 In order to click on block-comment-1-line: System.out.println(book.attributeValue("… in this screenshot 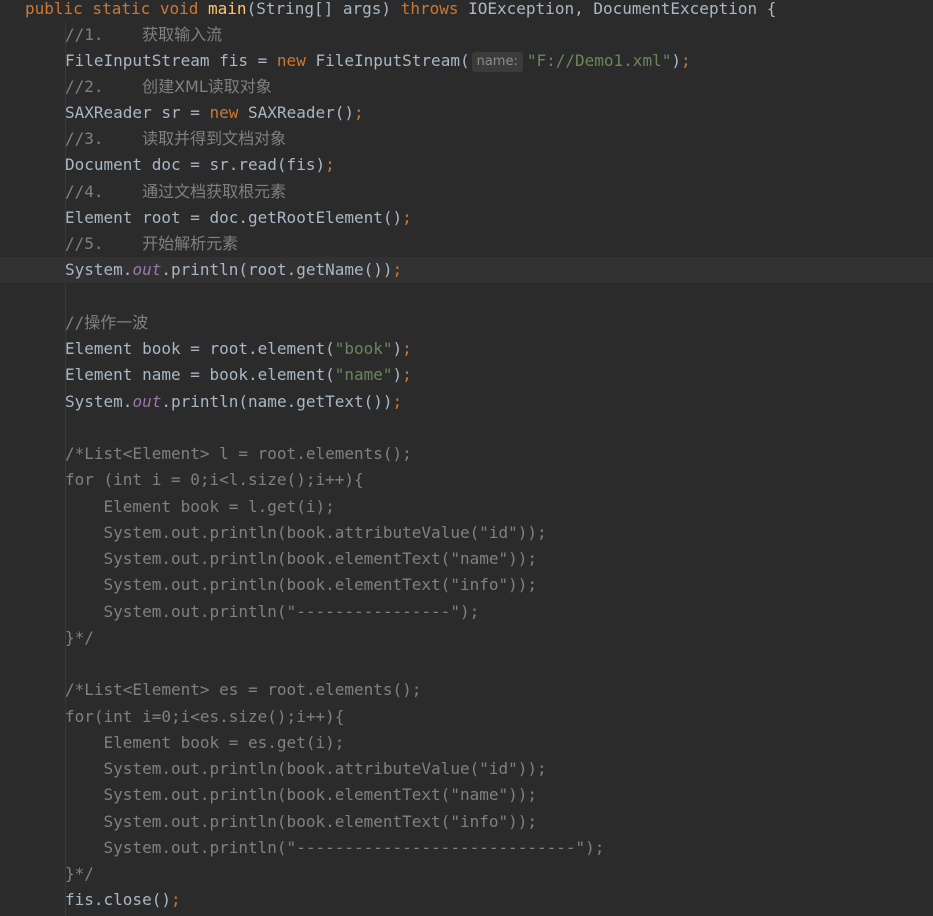, I will do `click(466, 533)`.